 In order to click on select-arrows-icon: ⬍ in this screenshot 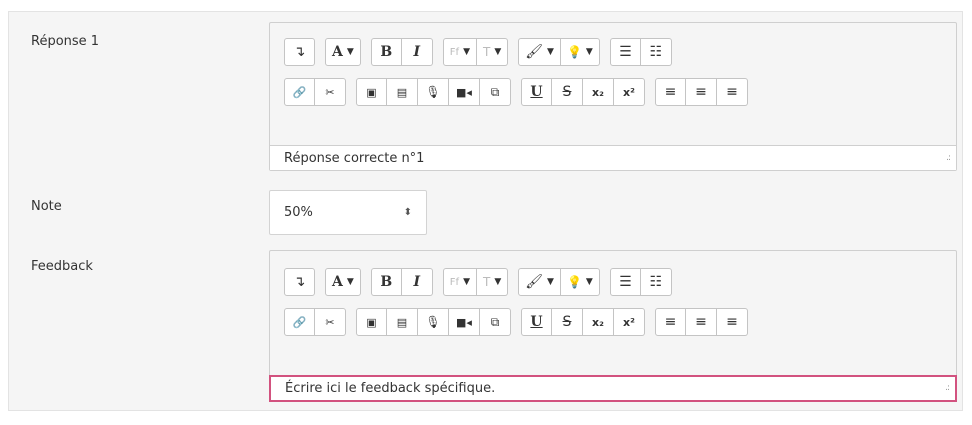, I will do `click(407, 212)`.